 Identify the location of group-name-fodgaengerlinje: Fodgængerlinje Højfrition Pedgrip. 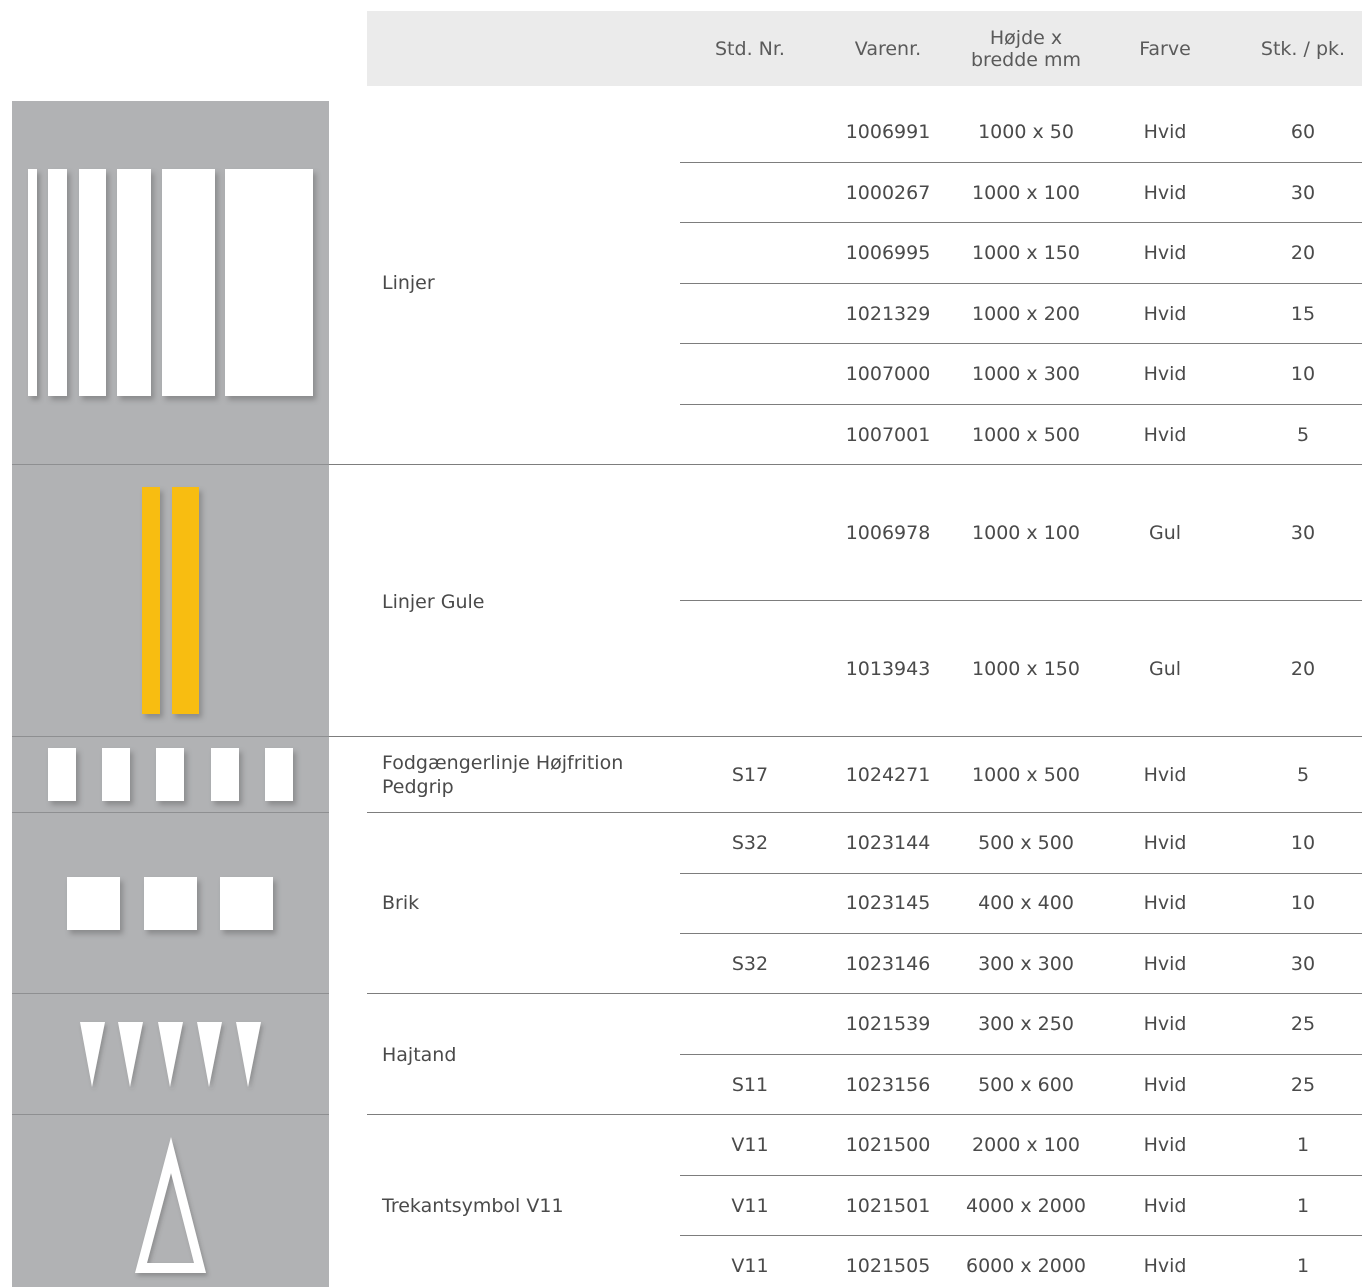
(527, 775).